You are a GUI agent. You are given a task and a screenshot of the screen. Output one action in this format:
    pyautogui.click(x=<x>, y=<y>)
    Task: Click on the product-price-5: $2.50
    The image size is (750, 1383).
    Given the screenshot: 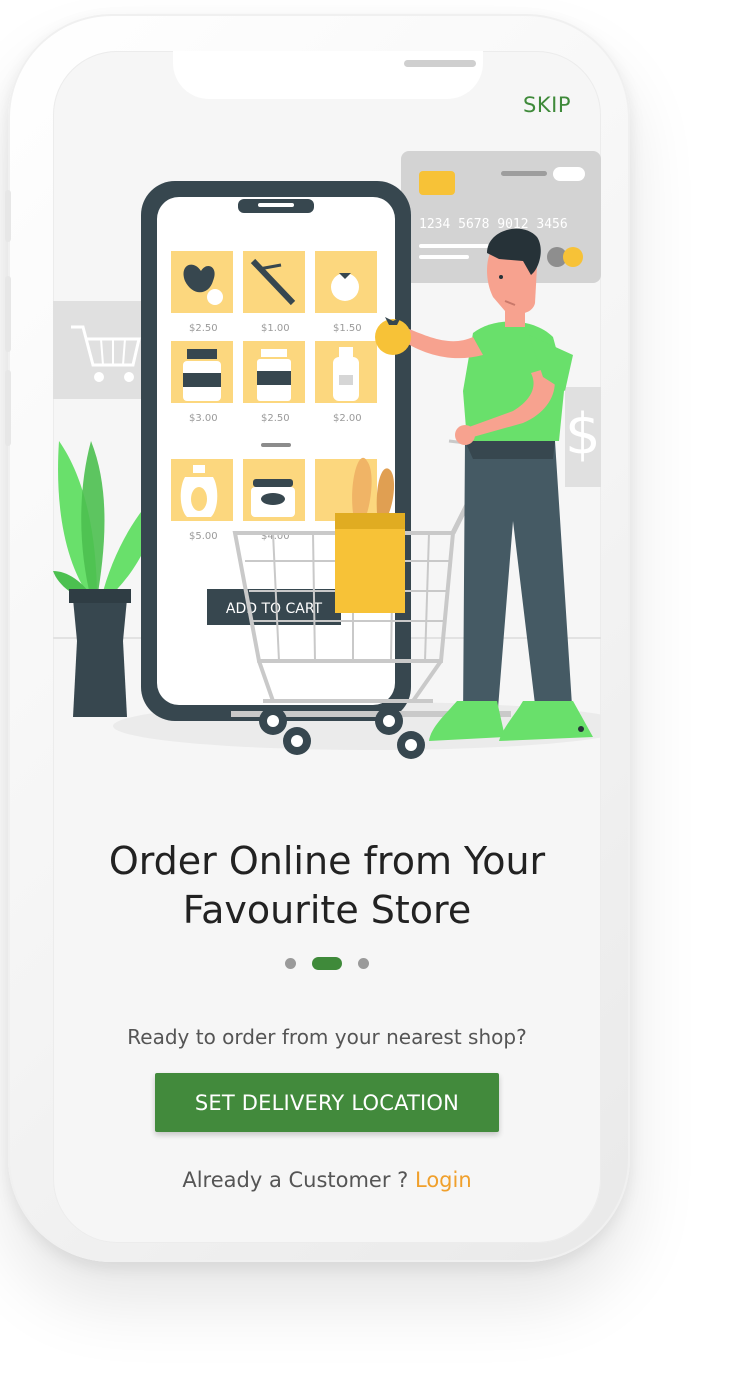 What is the action you would take?
    pyautogui.click(x=275, y=418)
    